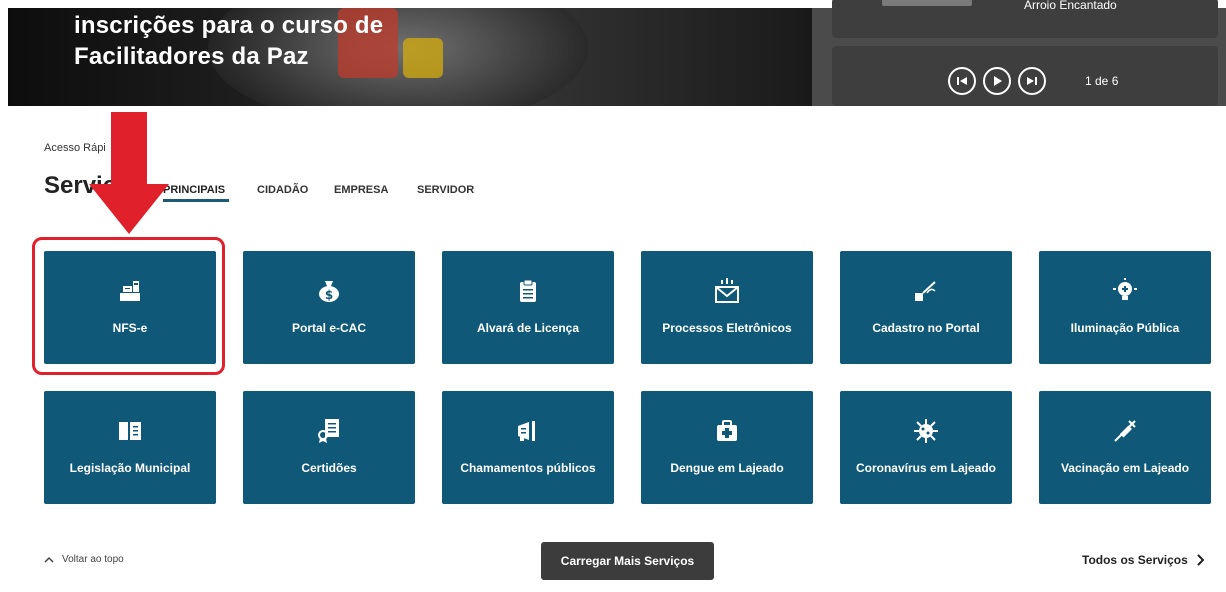 Image resolution: width=1226 pixels, height=592 pixels. I want to click on all-services-link: Todos os Serviços, so click(1143, 560).